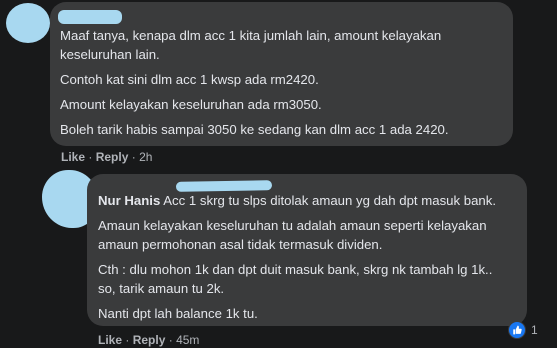 This screenshot has height=348, width=557. I want to click on comment1-line: keseluruhan lain., so click(110, 54).